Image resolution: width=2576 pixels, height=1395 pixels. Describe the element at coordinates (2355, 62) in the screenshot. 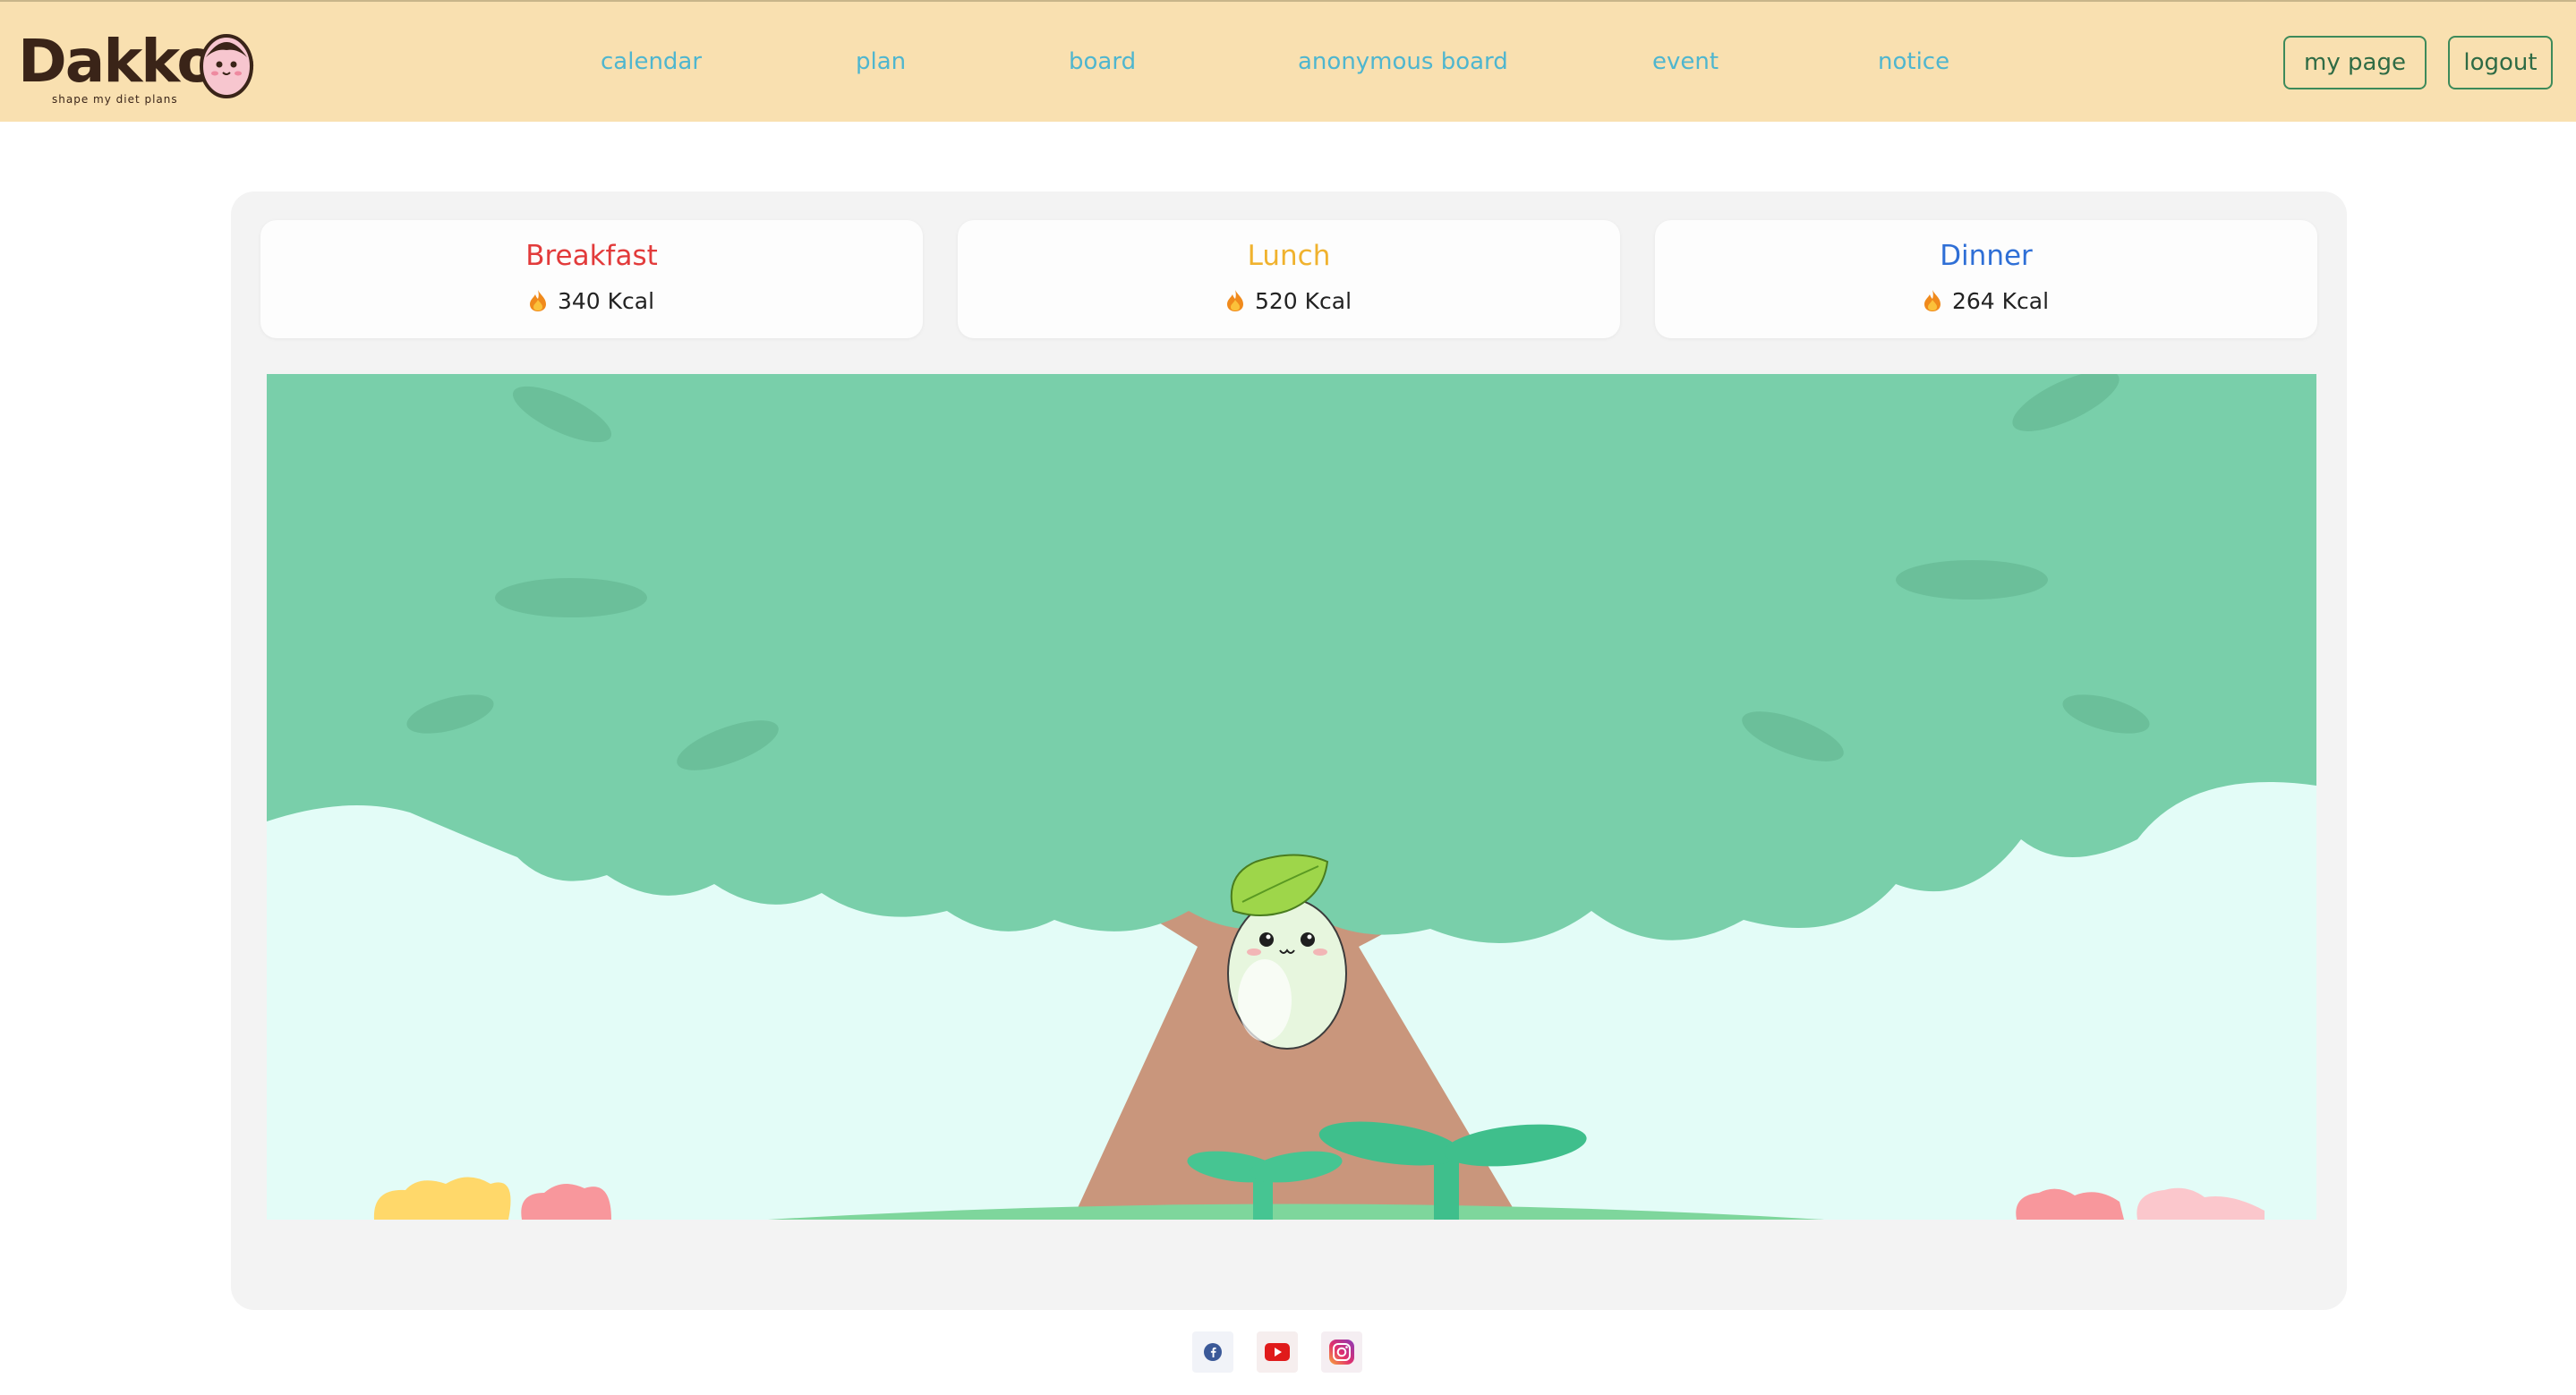

I see `my-page-button: my page` at that location.